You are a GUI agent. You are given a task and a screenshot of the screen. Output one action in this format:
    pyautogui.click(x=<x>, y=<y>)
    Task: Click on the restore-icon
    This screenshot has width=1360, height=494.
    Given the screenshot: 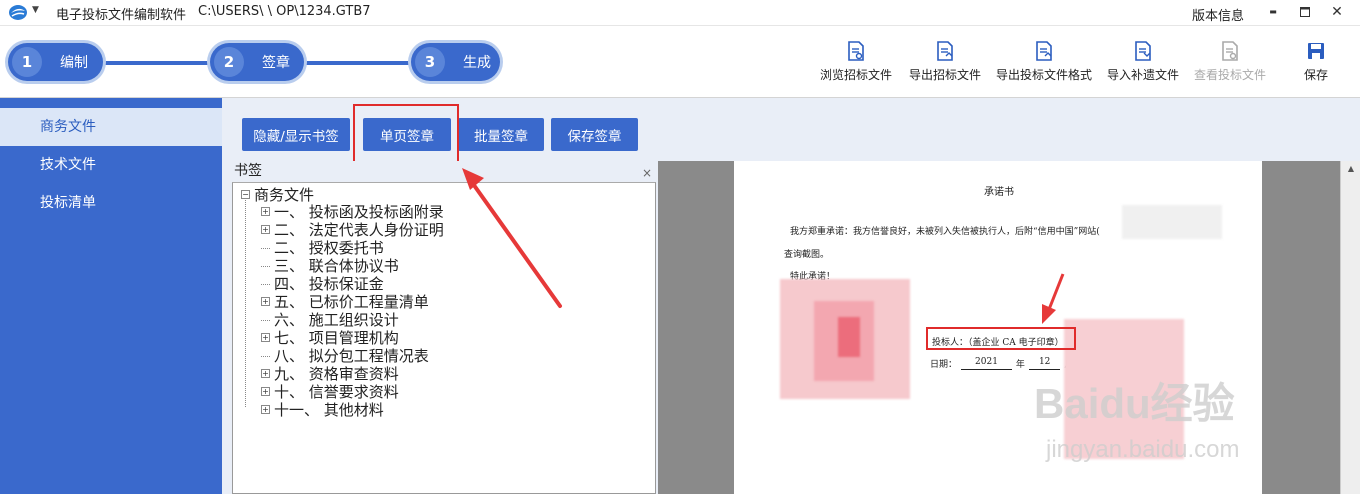 What is the action you would take?
    pyautogui.click(x=1305, y=12)
    